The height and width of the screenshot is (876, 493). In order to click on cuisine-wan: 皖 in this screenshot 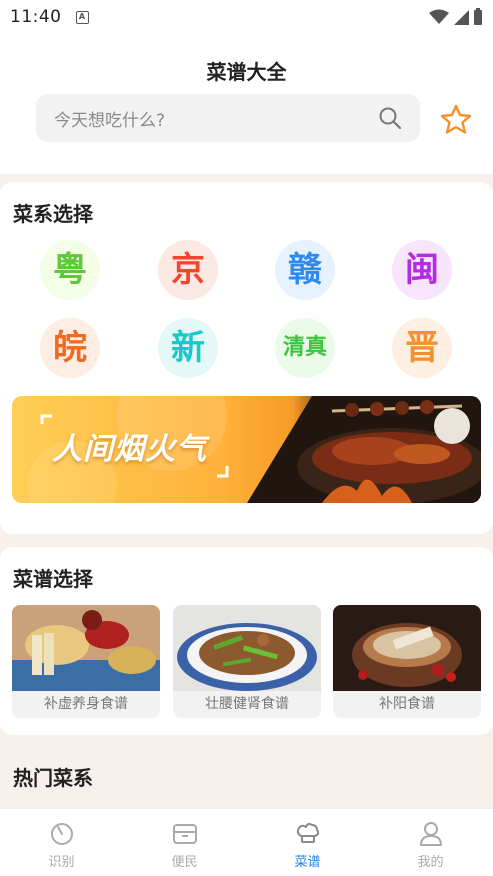, I will do `click(70, 348)`.